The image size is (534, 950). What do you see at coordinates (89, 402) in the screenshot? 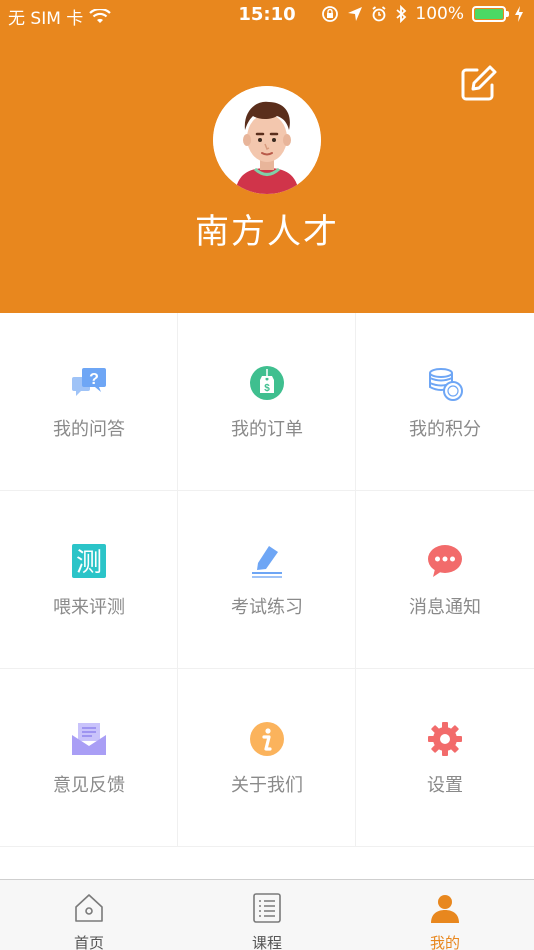
I see `menu-my-questions: ? 我的问答` at bounding box center [89, 402].